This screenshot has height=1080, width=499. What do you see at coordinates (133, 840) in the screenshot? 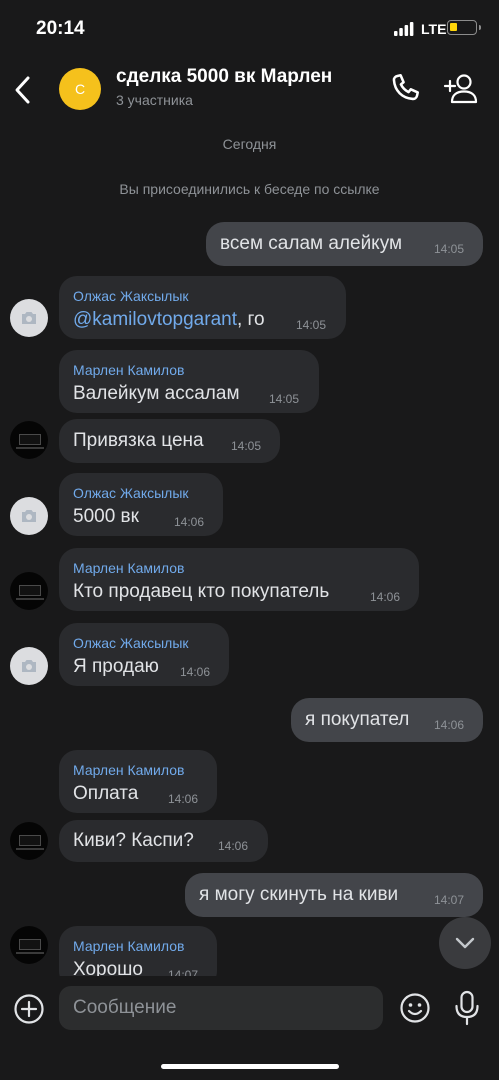
I see `message-text: Киви? Каспи?` at bounding box center [133, 840].